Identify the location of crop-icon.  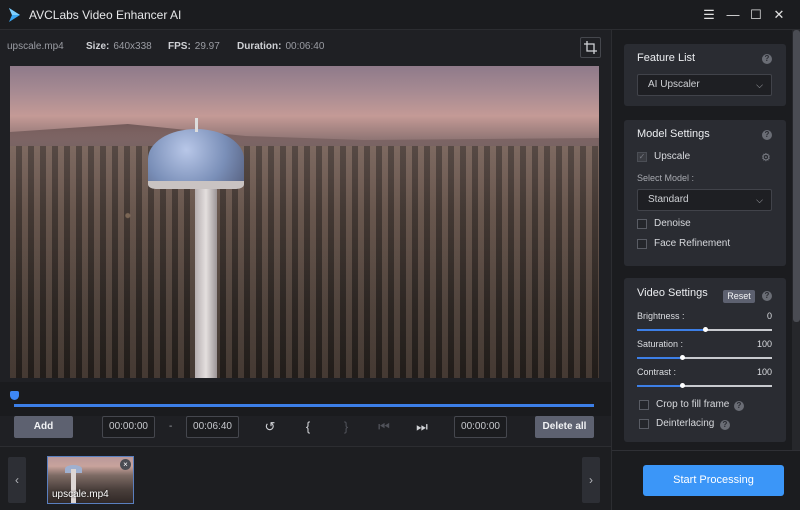
(590, 47).